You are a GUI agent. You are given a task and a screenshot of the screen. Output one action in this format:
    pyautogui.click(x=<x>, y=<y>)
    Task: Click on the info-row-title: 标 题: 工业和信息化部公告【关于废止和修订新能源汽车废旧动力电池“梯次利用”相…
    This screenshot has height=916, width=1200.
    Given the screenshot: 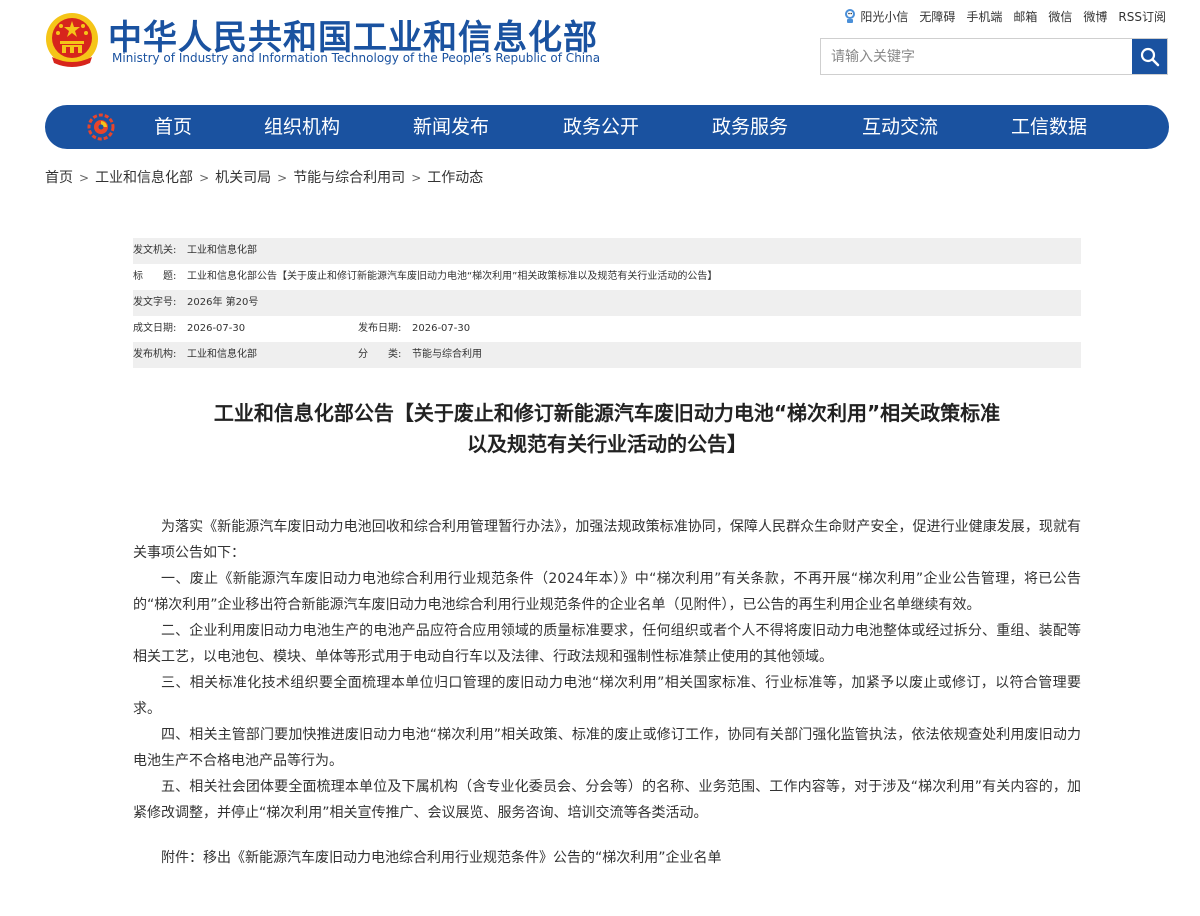 What is the action you would take?
    pyautogui.click(x=607, y=277)
    